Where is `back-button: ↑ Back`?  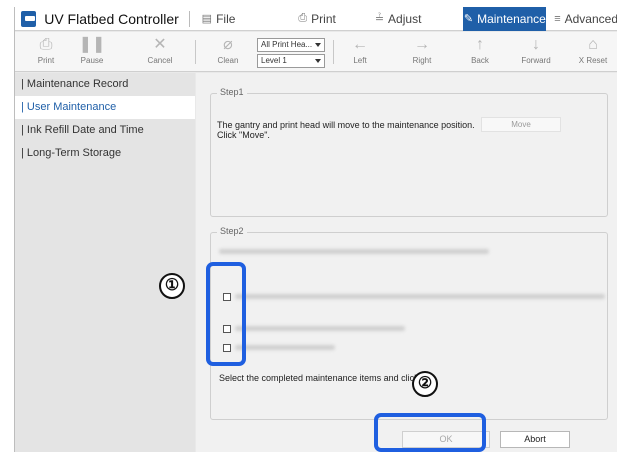 back-button: ↑ Back is located at coordinates (480, 52).